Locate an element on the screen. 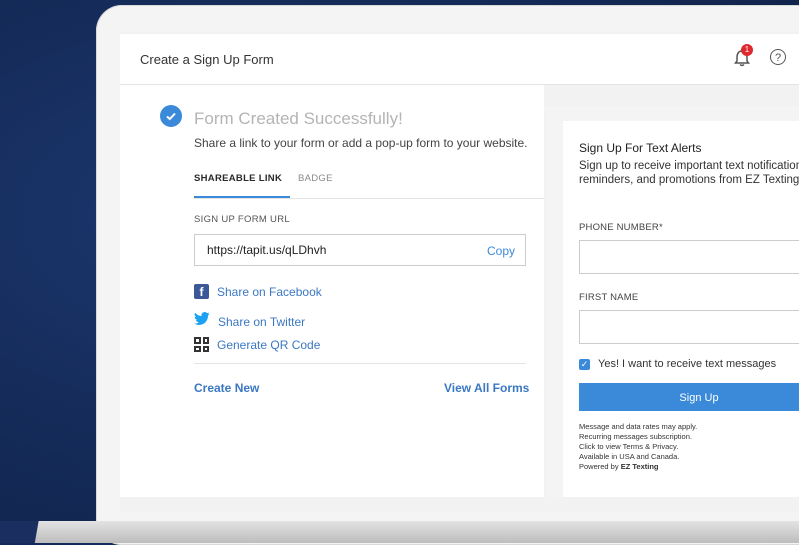 The image size is (799, 545). first-name-input is located at coordinates (689, 327).